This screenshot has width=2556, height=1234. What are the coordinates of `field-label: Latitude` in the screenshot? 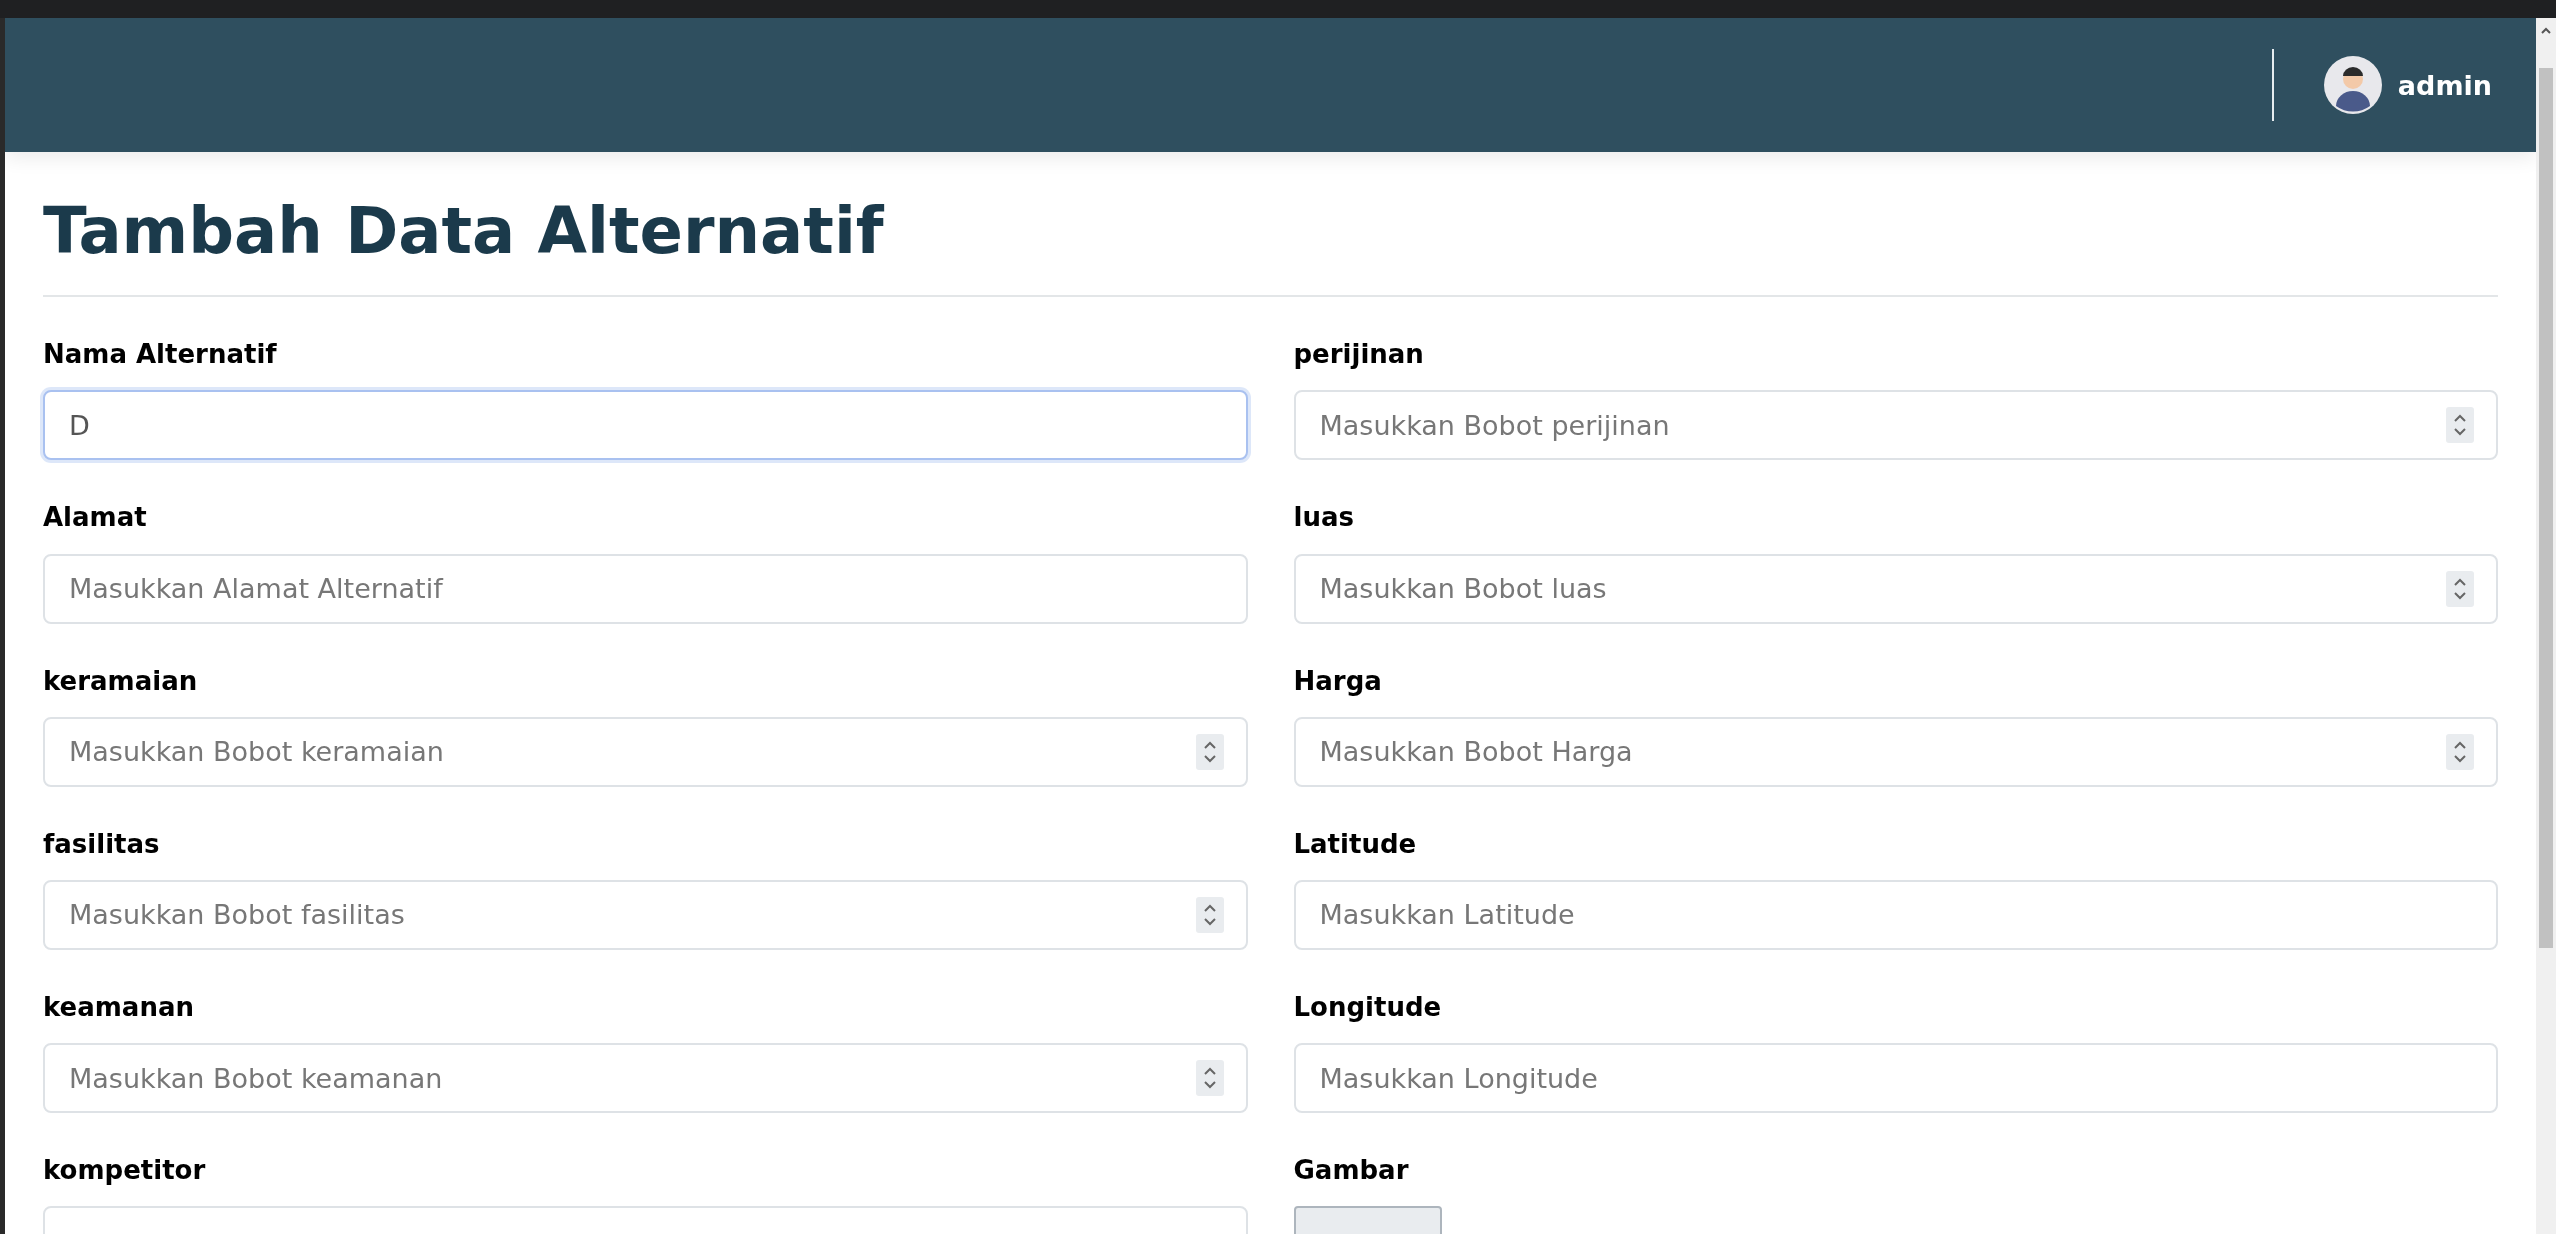 It's located at (1355, 844).